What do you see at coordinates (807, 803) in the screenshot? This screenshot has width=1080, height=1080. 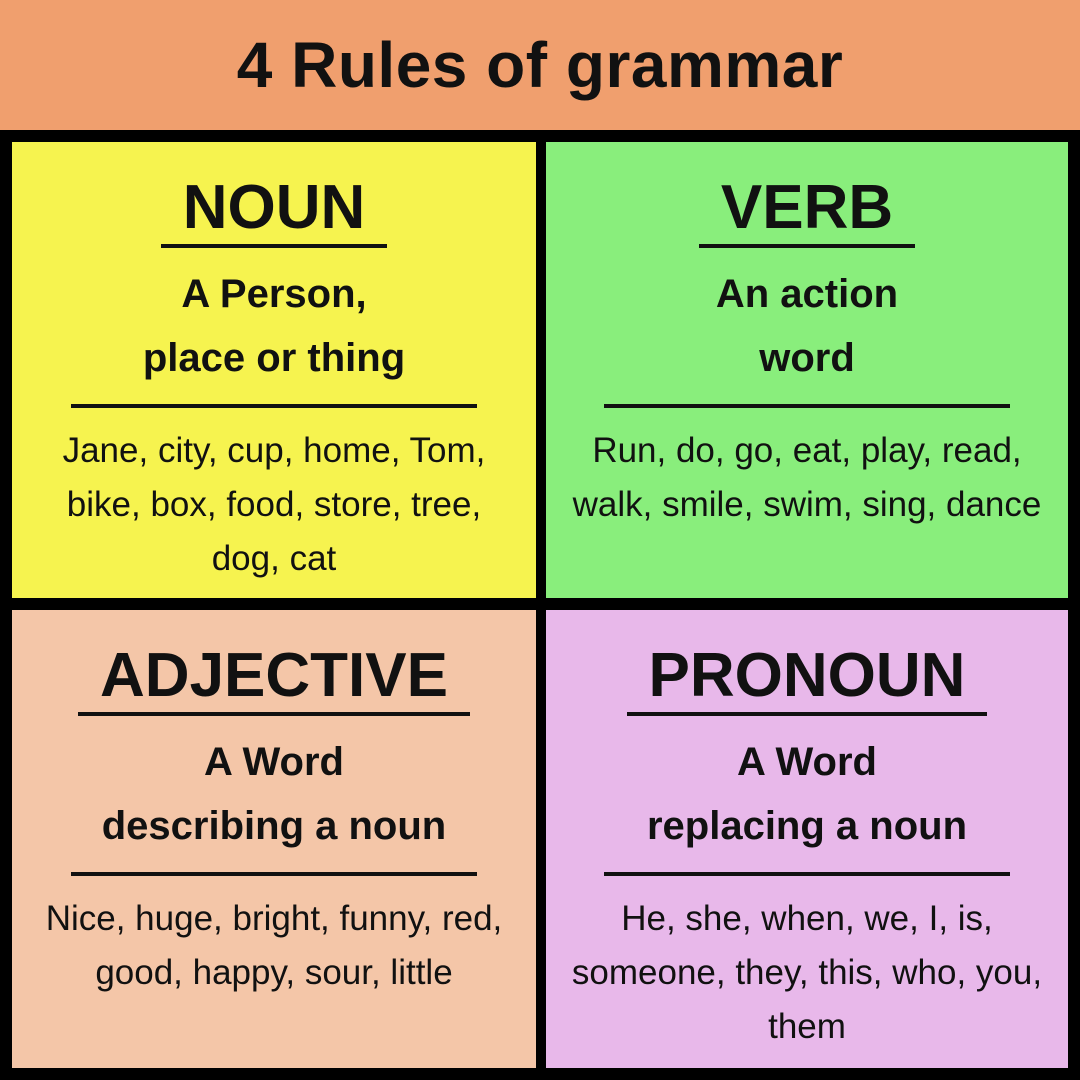 I see `pronoun-definition: A Word replacing a noun` at bounding box center [807, 803].